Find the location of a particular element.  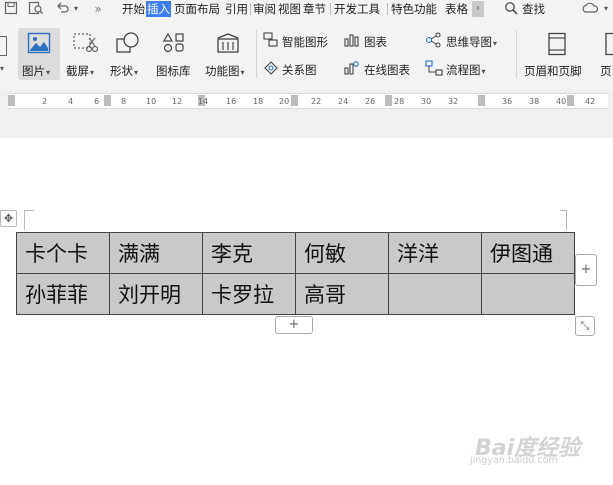

header-footer-label: 页眉和页脚 is located at coordinates (553, 71).